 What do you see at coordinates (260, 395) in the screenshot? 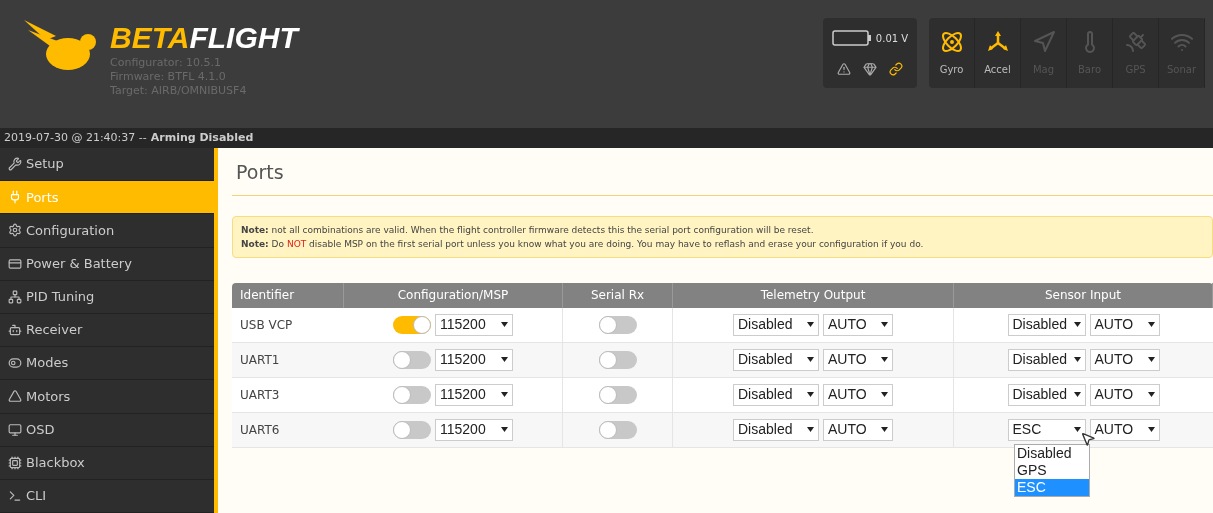
I see `port-identifier: UART3` at bounding box center [260, 395].